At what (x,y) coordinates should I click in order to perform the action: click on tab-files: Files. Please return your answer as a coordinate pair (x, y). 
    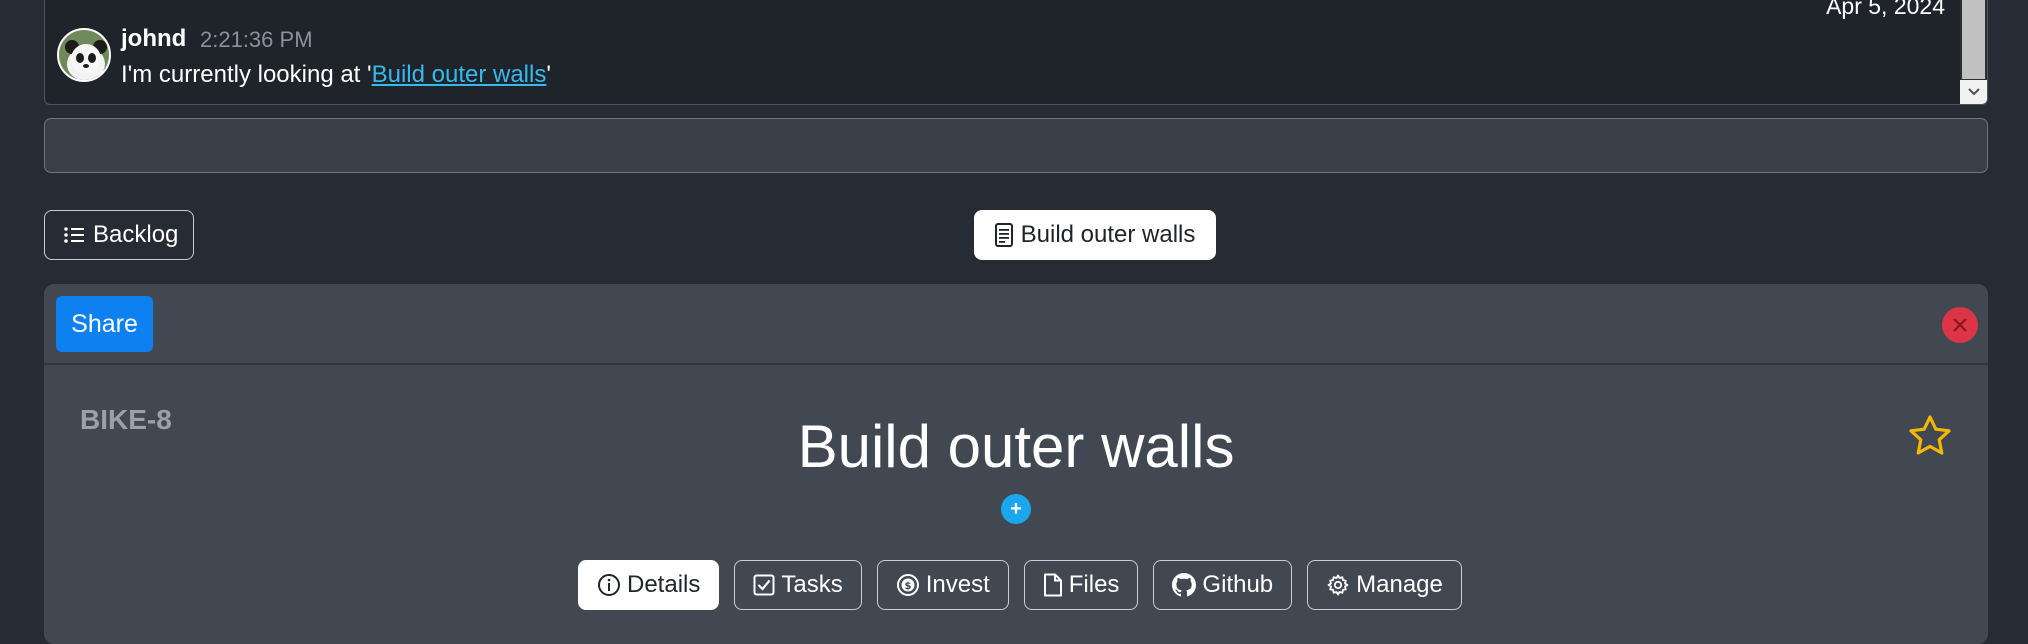
    Looking at the image, I should click on (1081, 585).